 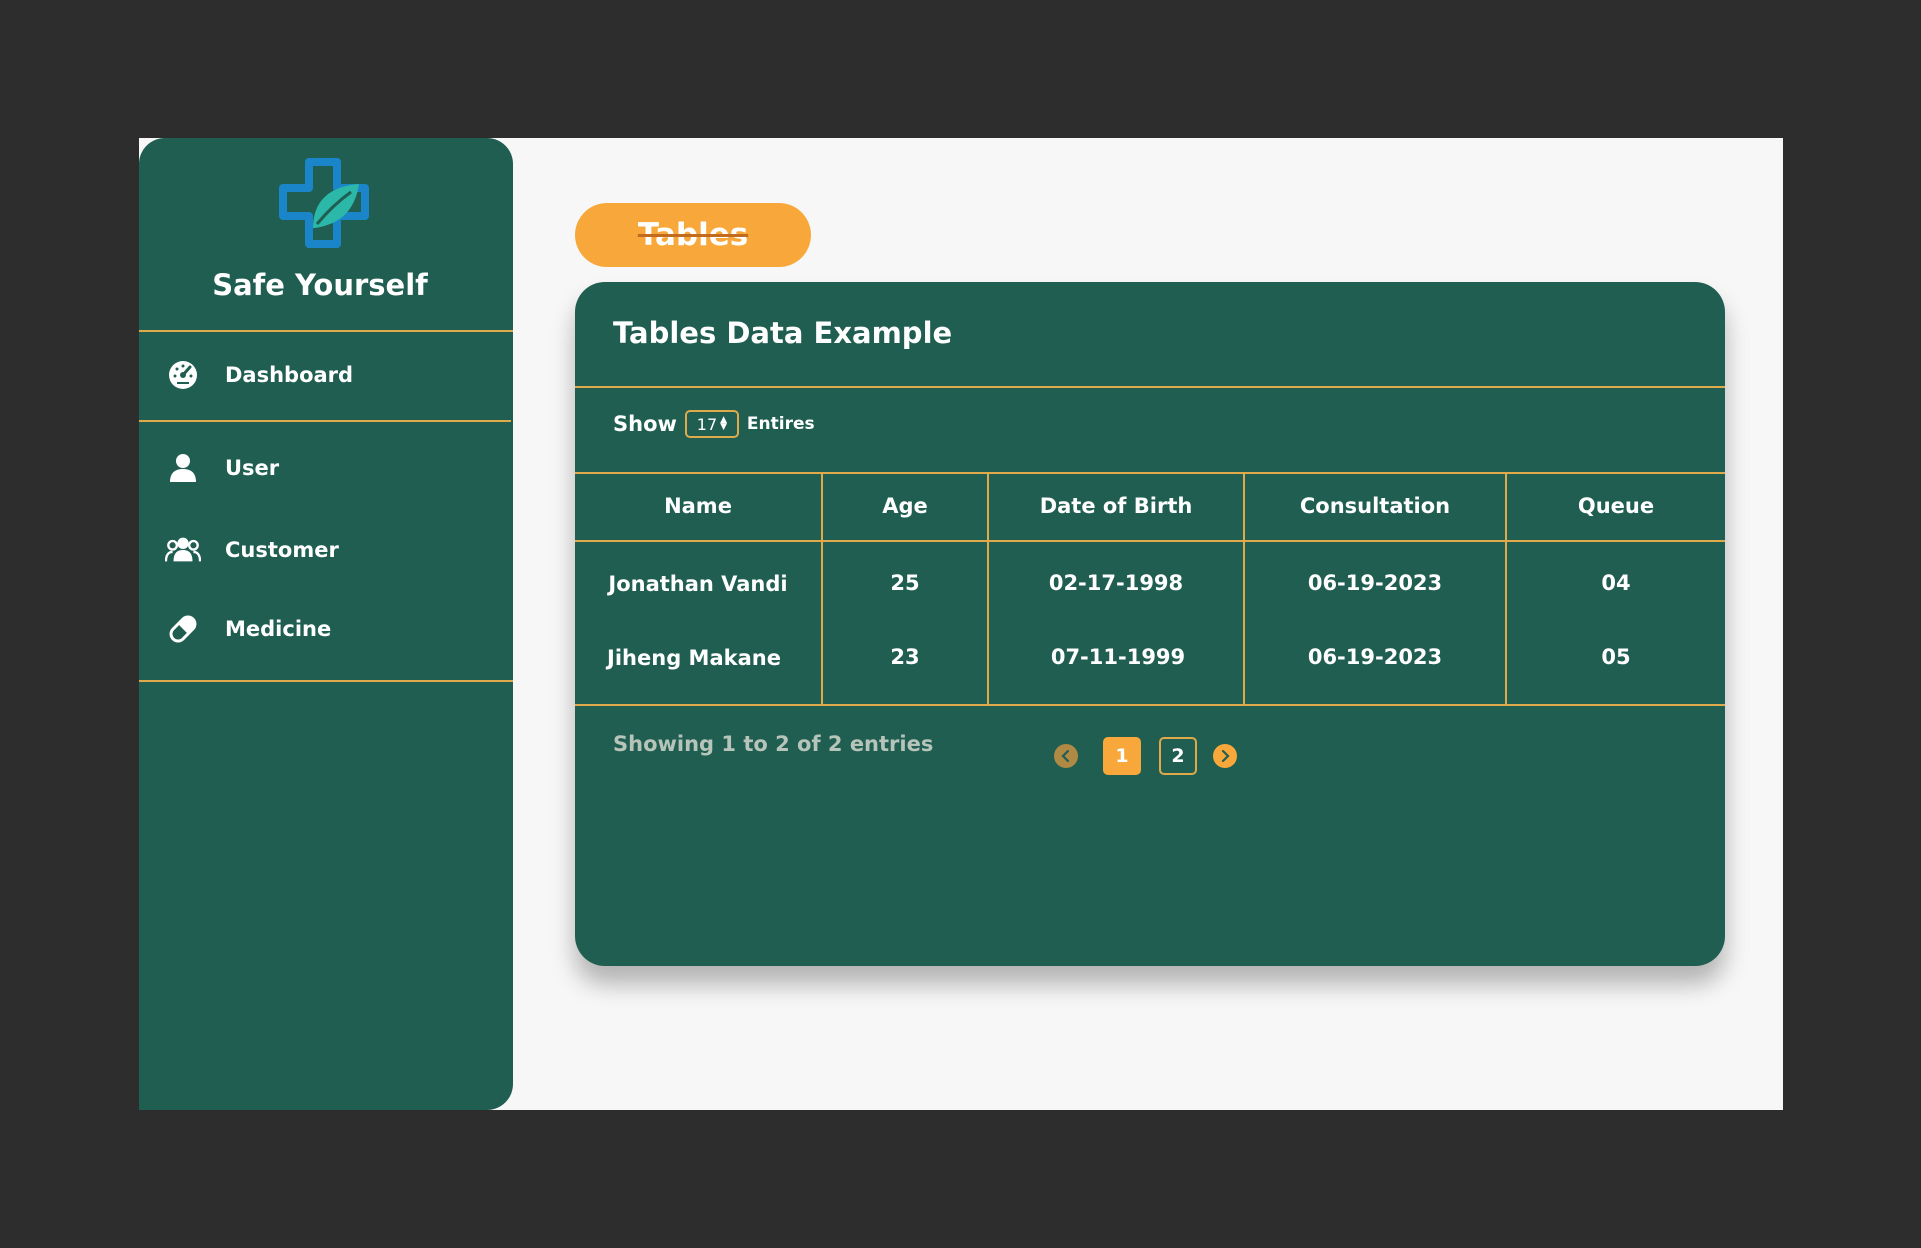 What do you see at coordinates (645, 424) in the screenshot?
I see `show-label: Show` at bounding box center [645, 424].